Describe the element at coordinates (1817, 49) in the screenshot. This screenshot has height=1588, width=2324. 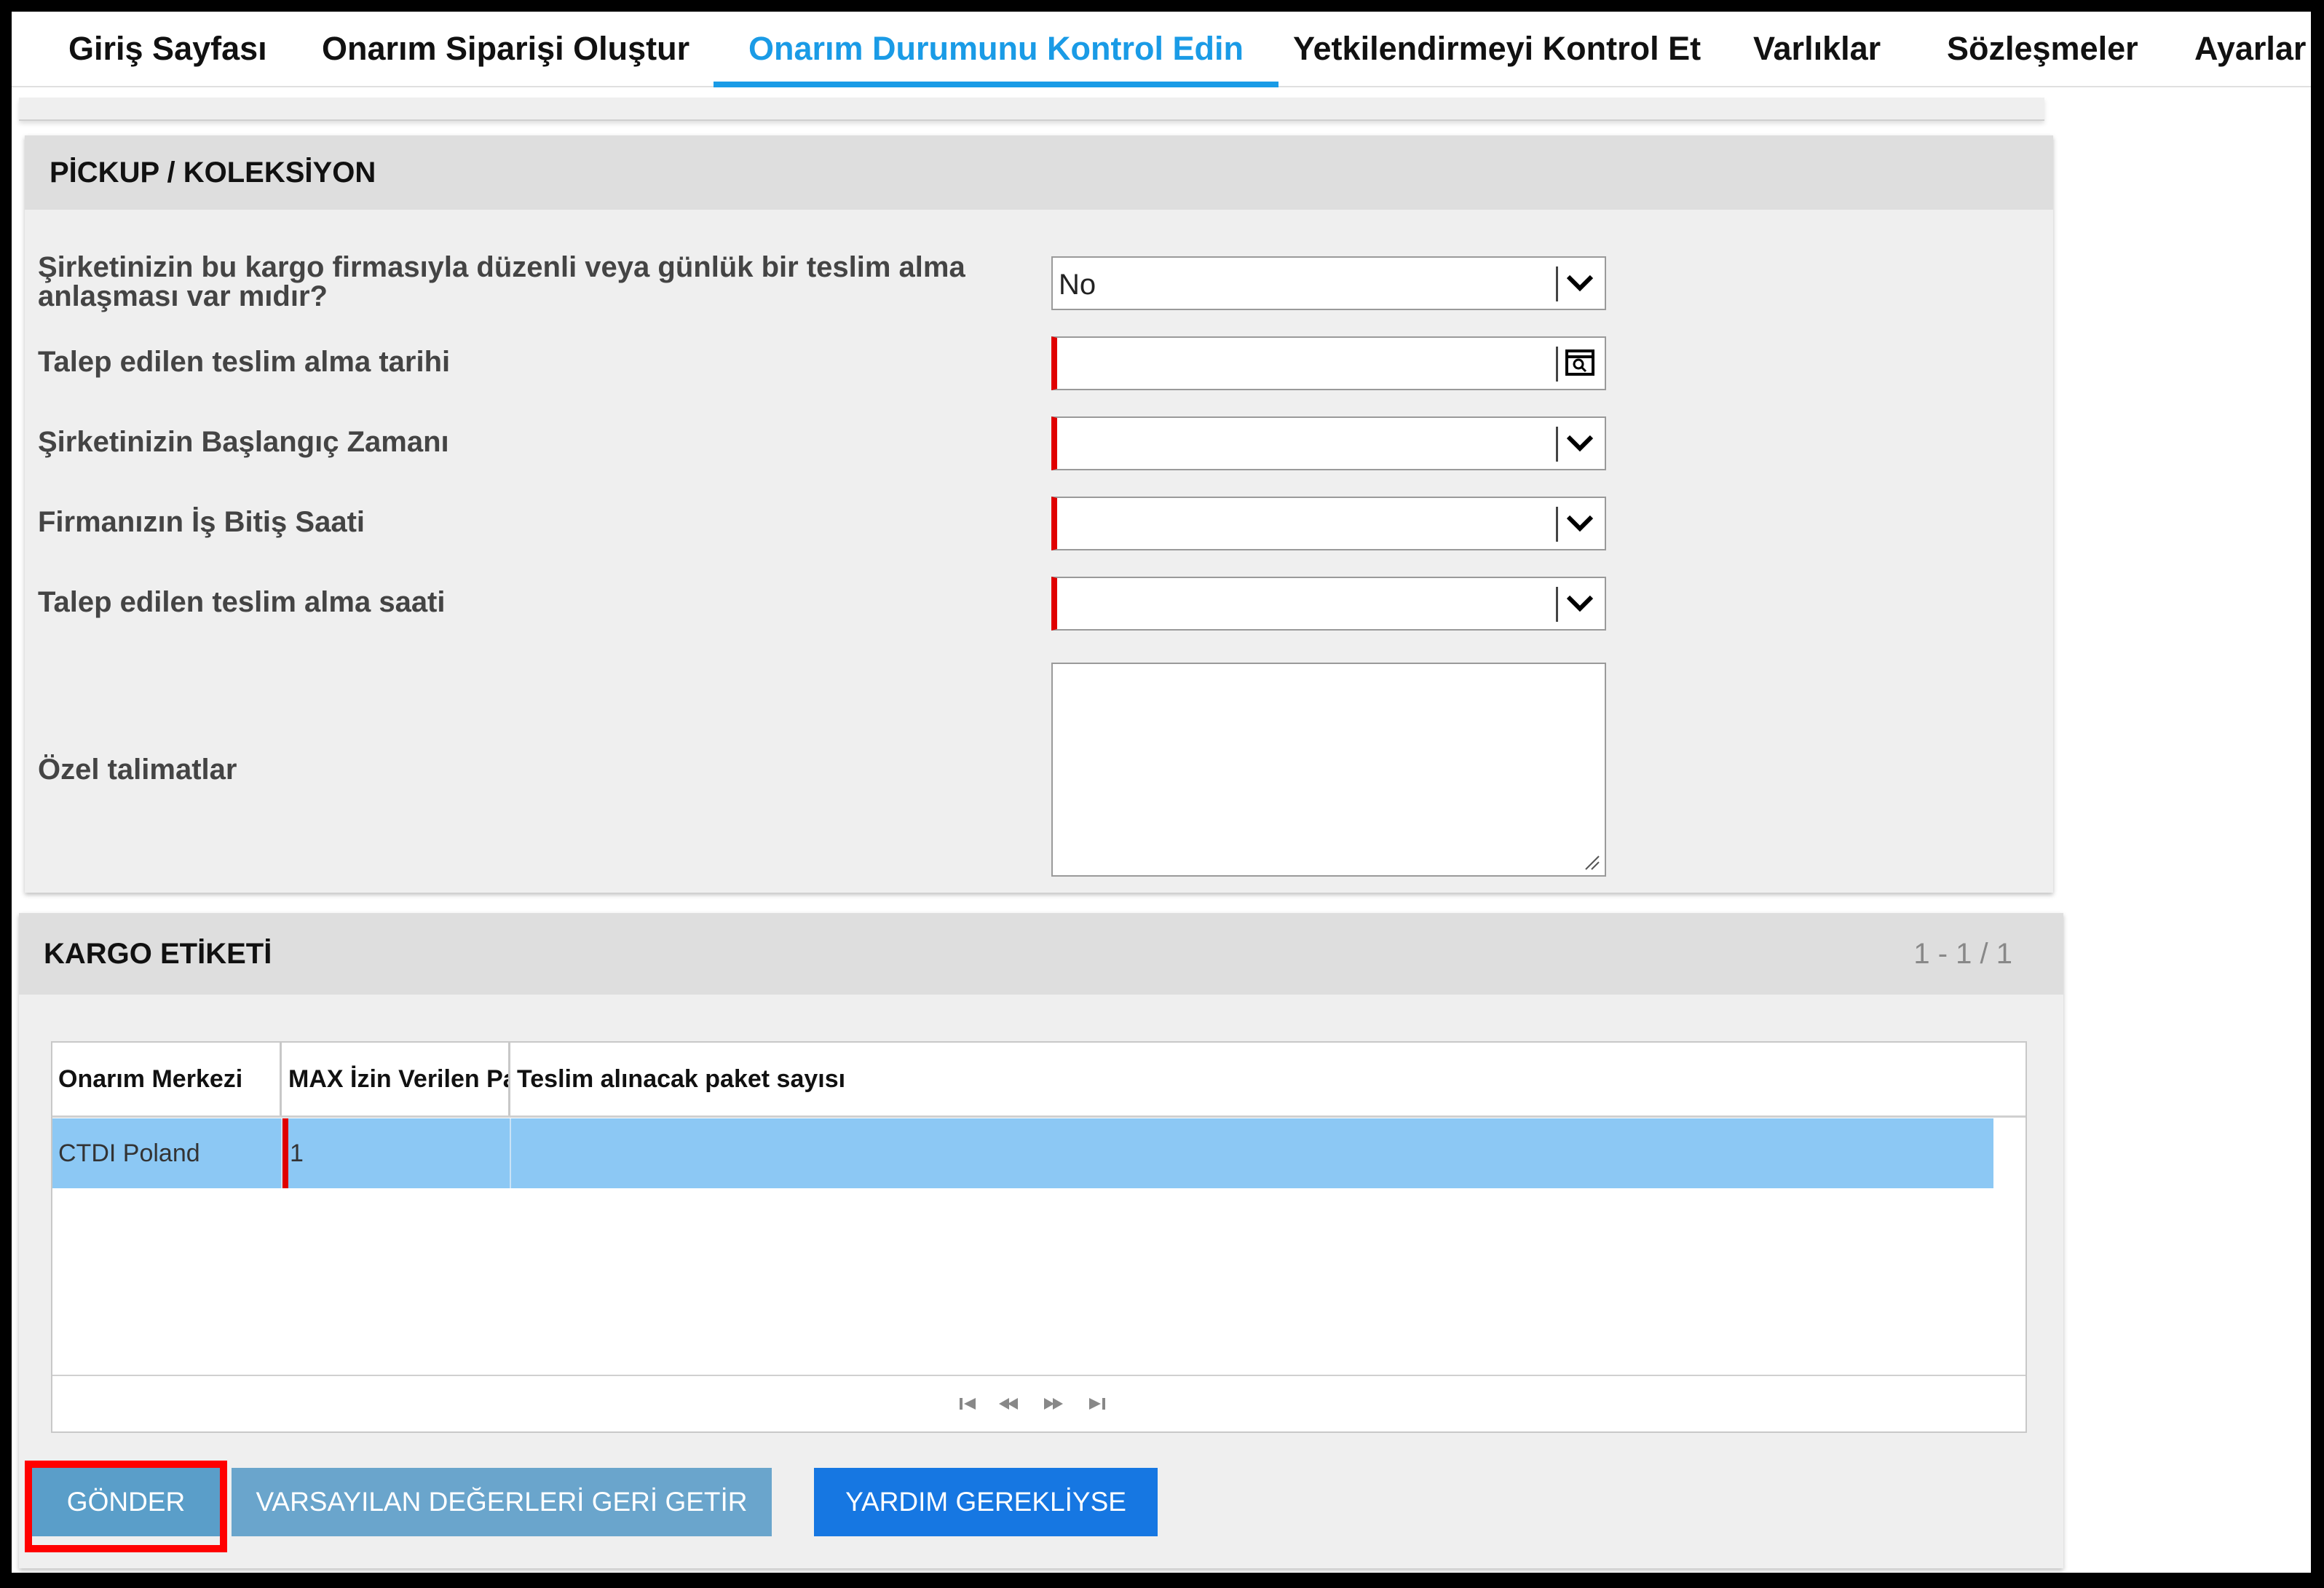
I see `tab-assets: Varlıklar` at that location.